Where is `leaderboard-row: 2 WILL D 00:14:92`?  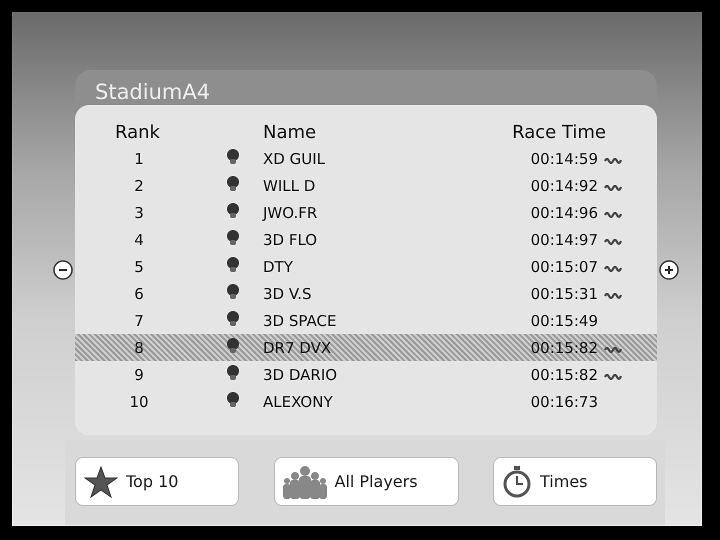 leaderboard-row: 2 WILL D 00:14:92 is located at coordinates (366, 185).